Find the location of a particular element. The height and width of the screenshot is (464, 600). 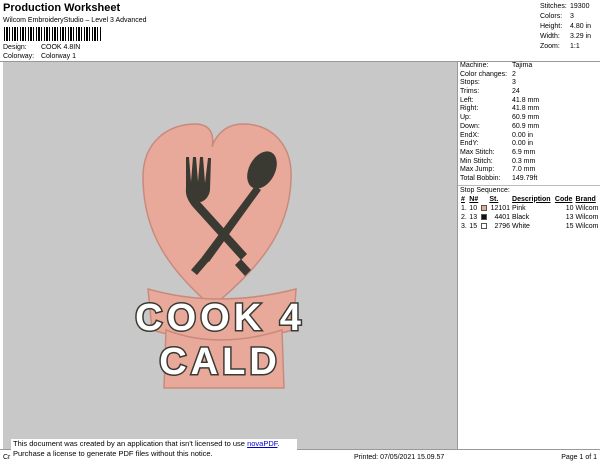

row-needle: 13 is located at coordinates (473, 217).